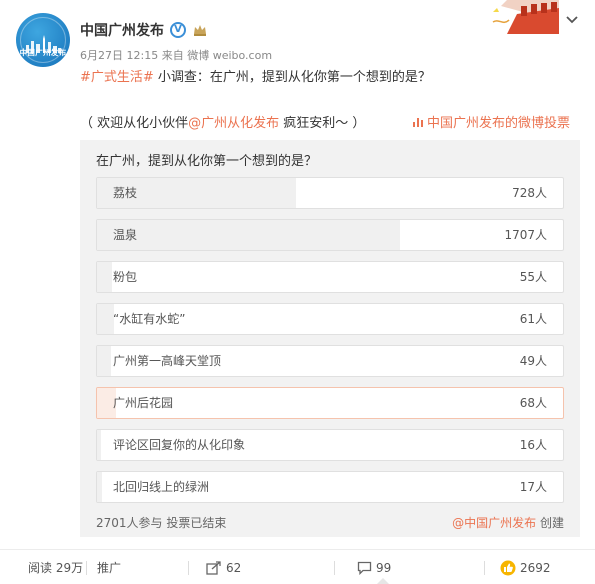 This screenshot has height=584, width=595. What do you see at coordinates (213, 567) in the screenshot?
I see `share-icon` at bounding box center [213, 567].